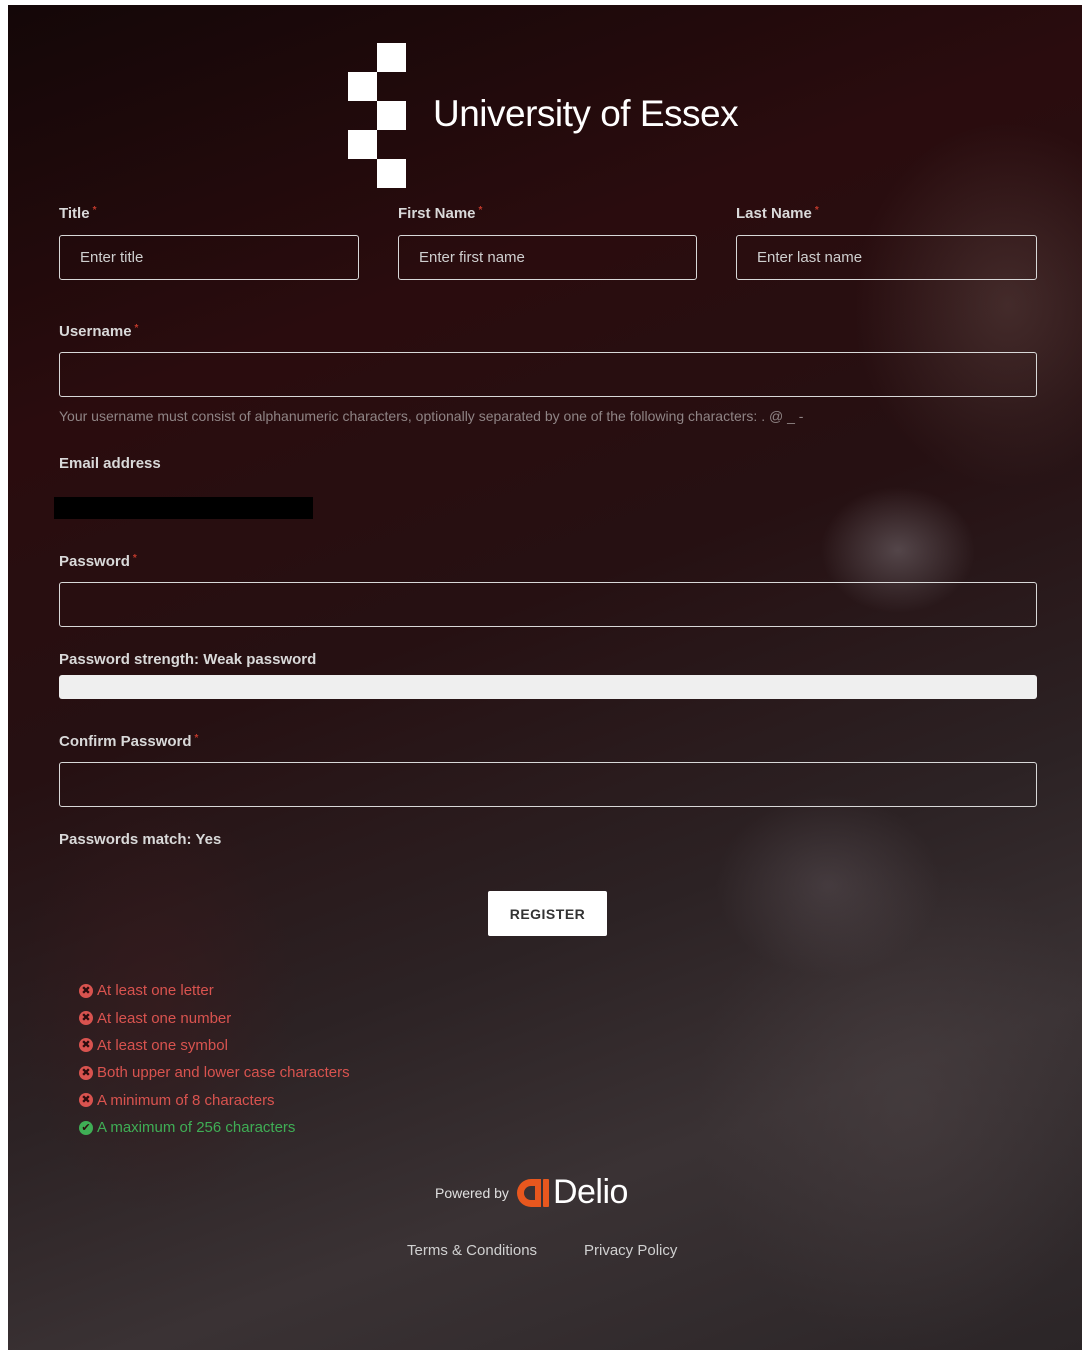  I want to click on terms-link: Terms & Conditions, so click(472, 1250).